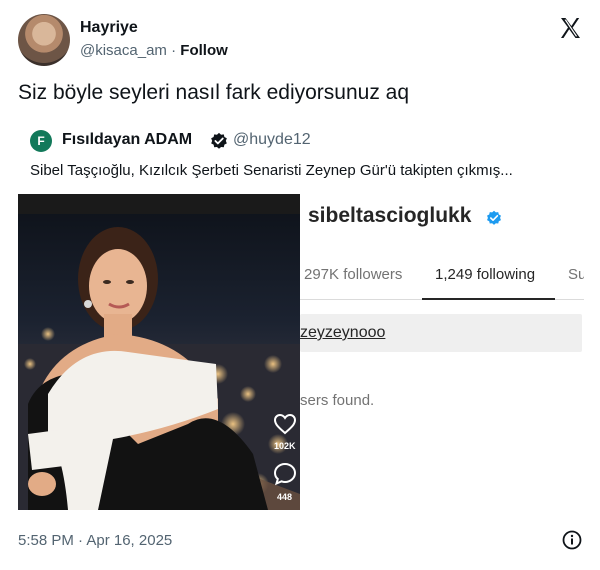  What do you see at coordinates (204, 50) in the screenshot?
I see `follow-button: Follow` at bounding box center [204, 50].